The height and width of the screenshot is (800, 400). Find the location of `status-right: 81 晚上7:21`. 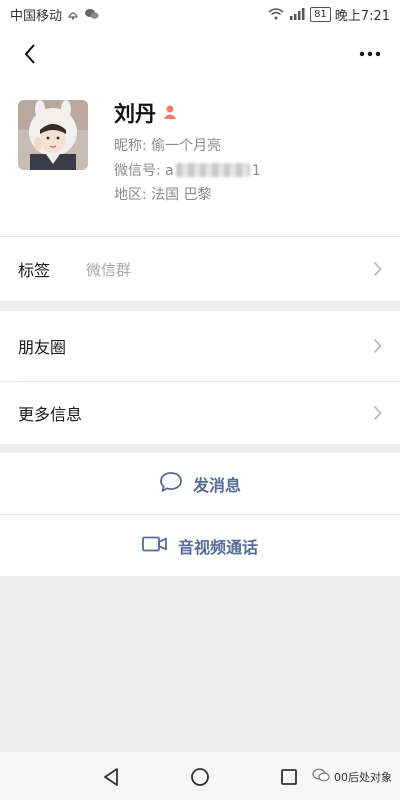

status-right: 81 晚上7:21 is located at coordinates (329, 14).